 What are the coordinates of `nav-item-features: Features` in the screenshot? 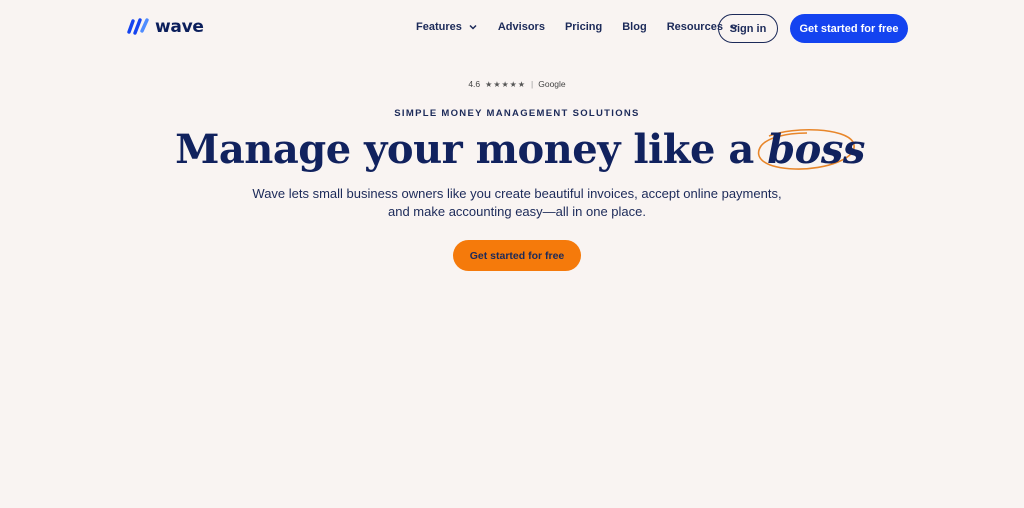 It's located at (447, 27).